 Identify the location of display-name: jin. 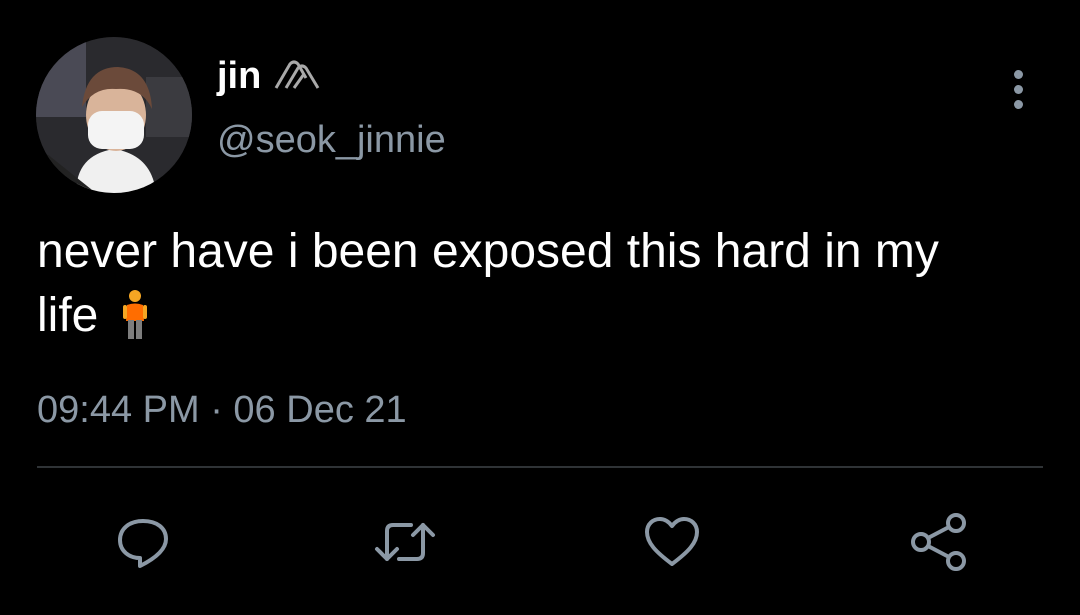
(239, 76).